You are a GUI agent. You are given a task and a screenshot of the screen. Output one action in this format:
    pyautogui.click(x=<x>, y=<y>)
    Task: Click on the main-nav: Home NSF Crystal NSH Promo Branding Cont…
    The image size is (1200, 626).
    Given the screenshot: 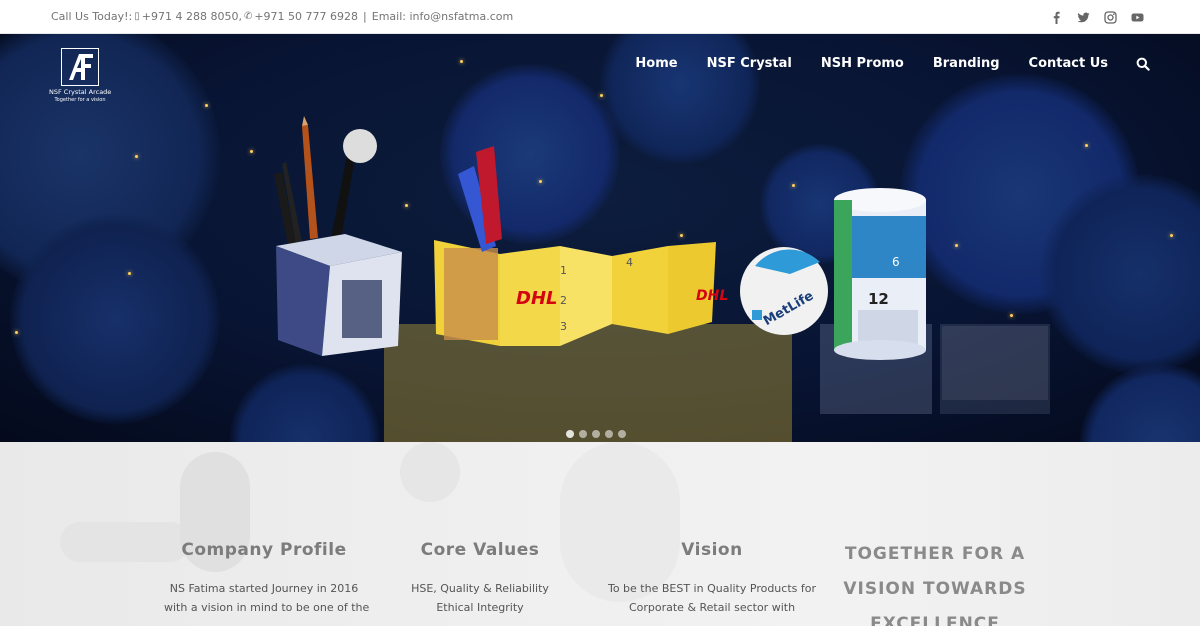 What is the action you would take?
    pyautogui.click(x=878, y=63)
    